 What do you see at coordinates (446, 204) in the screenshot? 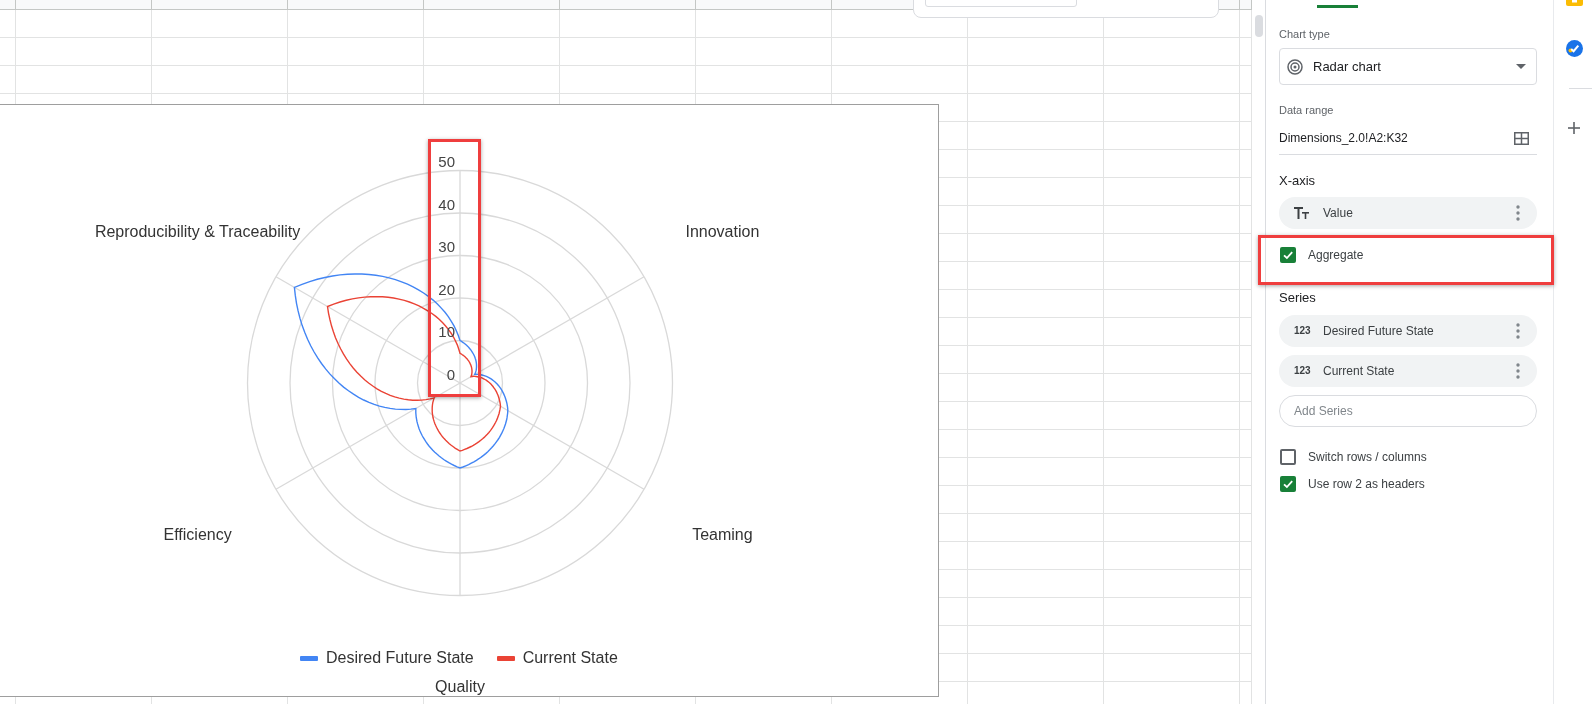
I see `tick-label: 40` at bounding box center [446, 204].